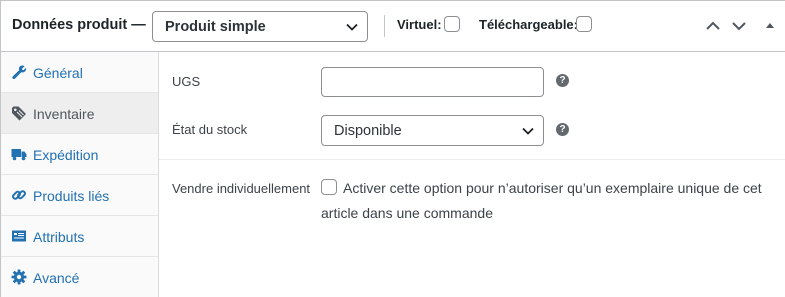 The image size is (785, 297). What do you see at coordinates (19, 277) in the screenshot?
I see `gear-icon` at bounding box center [19, 277].